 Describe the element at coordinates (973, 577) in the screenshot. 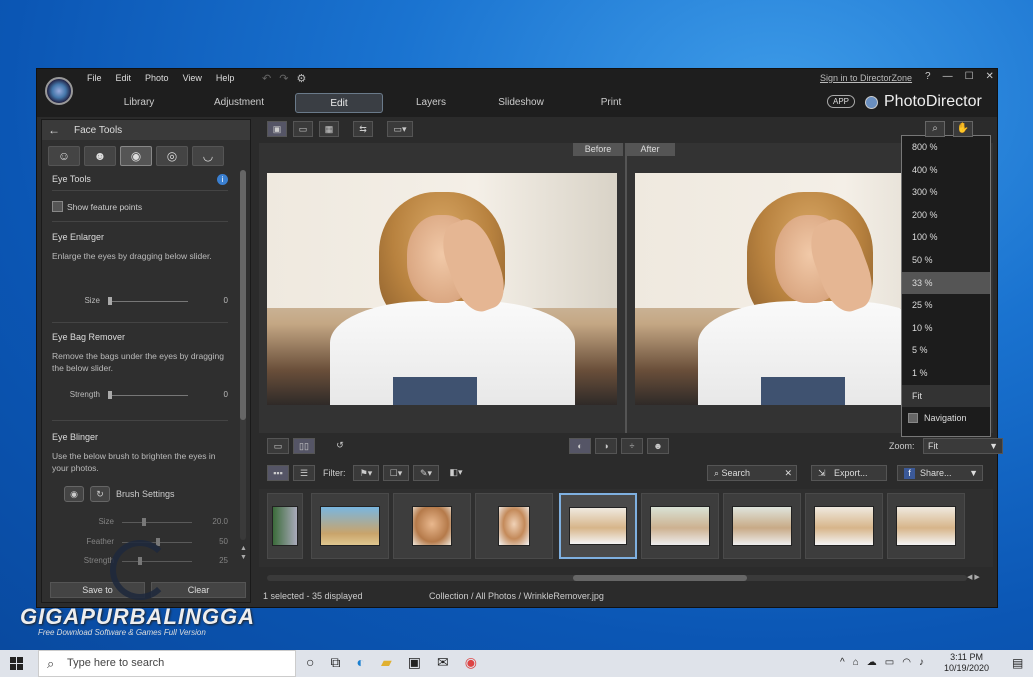

I see `filmstrip-scroll-arrows: ◀ ▶` at that location.